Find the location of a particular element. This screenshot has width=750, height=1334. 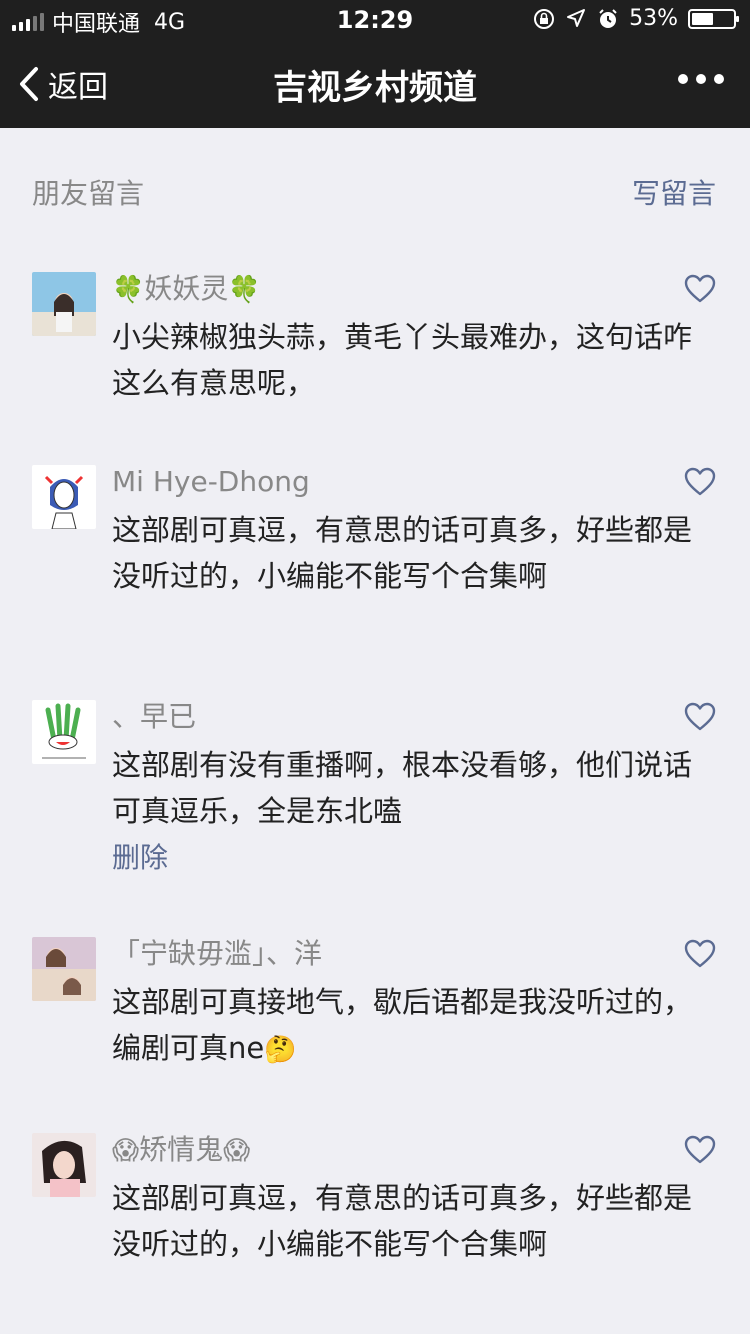

write-comment-button: 写留言 is located at coordinates (674, 192).